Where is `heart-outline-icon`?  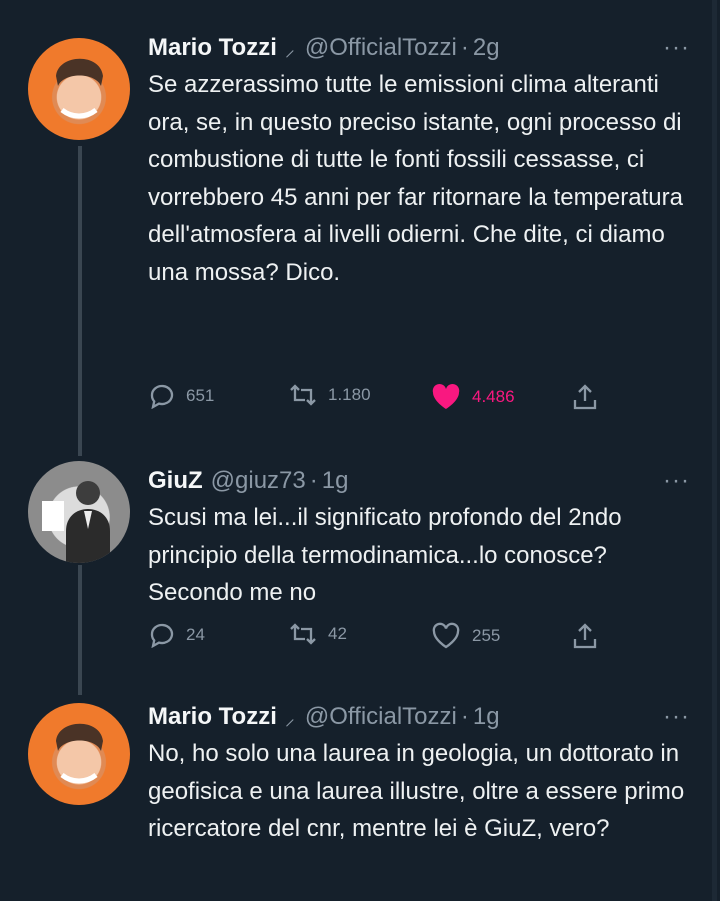 heart-outline-icon is located at coordinates (446, 635).